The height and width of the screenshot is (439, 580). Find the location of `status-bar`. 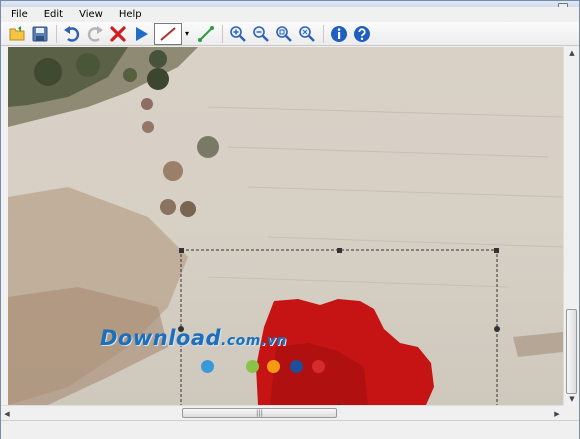

status-bar is located at coordinates (290, 429).